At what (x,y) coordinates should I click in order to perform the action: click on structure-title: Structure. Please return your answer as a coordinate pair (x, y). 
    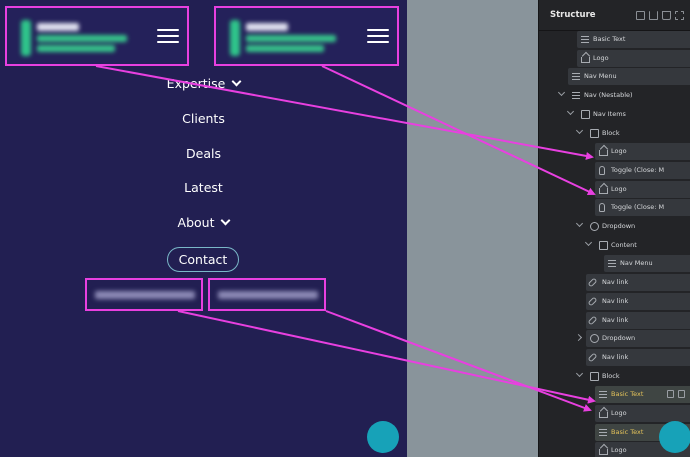
    Looking at the image, I should click on (573, 15).